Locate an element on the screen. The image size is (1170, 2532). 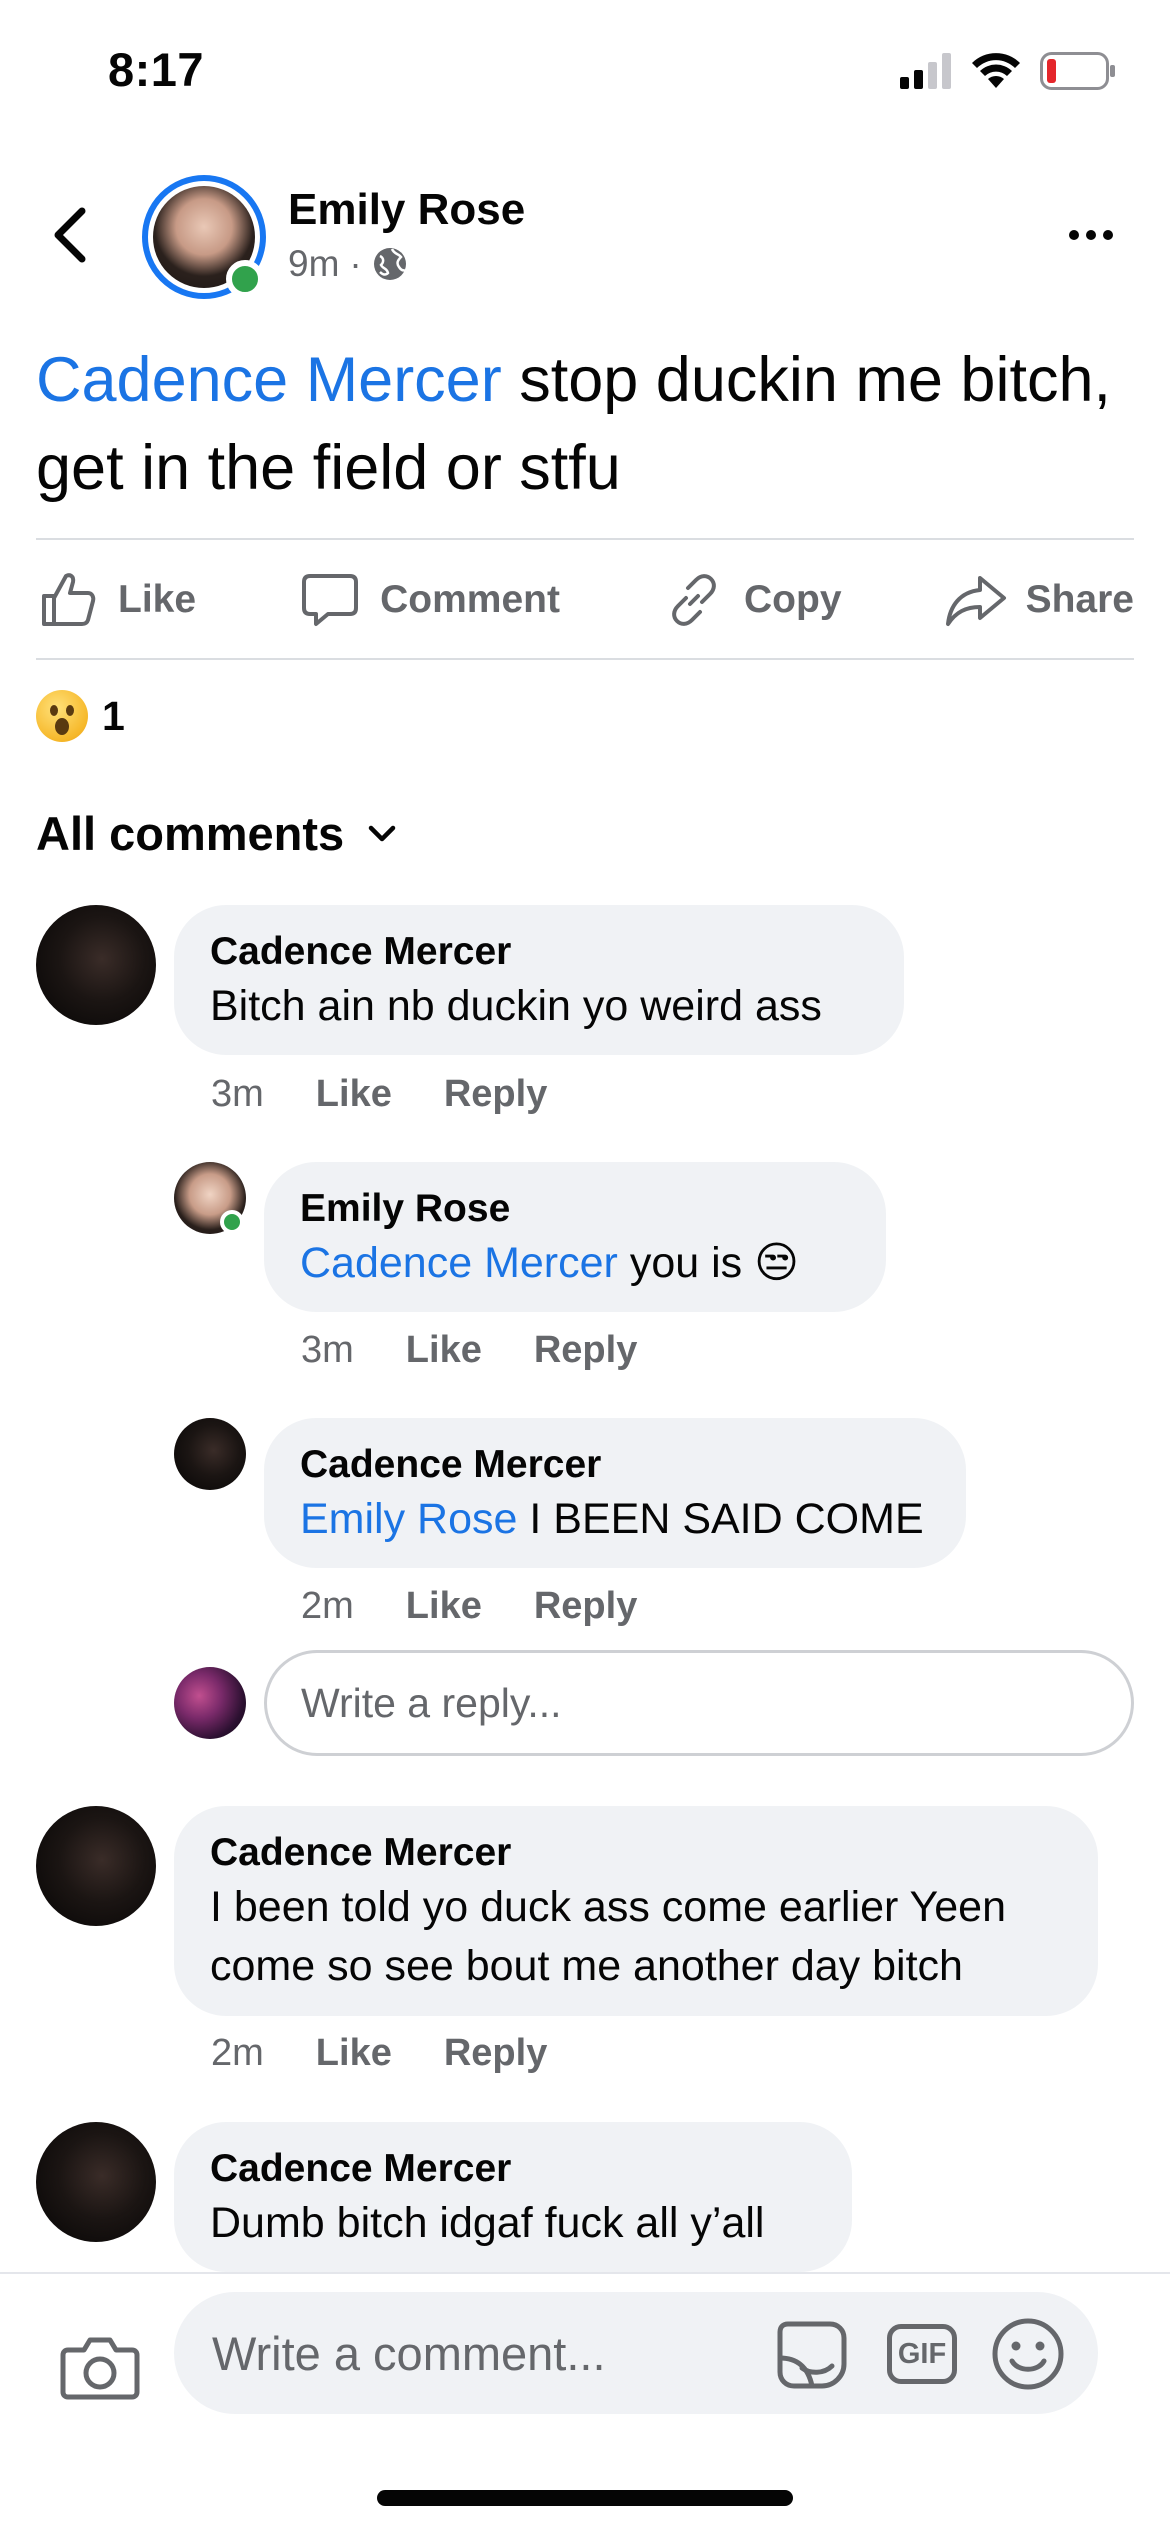
post-meta: 9m · is located at coordinates (348, 264).